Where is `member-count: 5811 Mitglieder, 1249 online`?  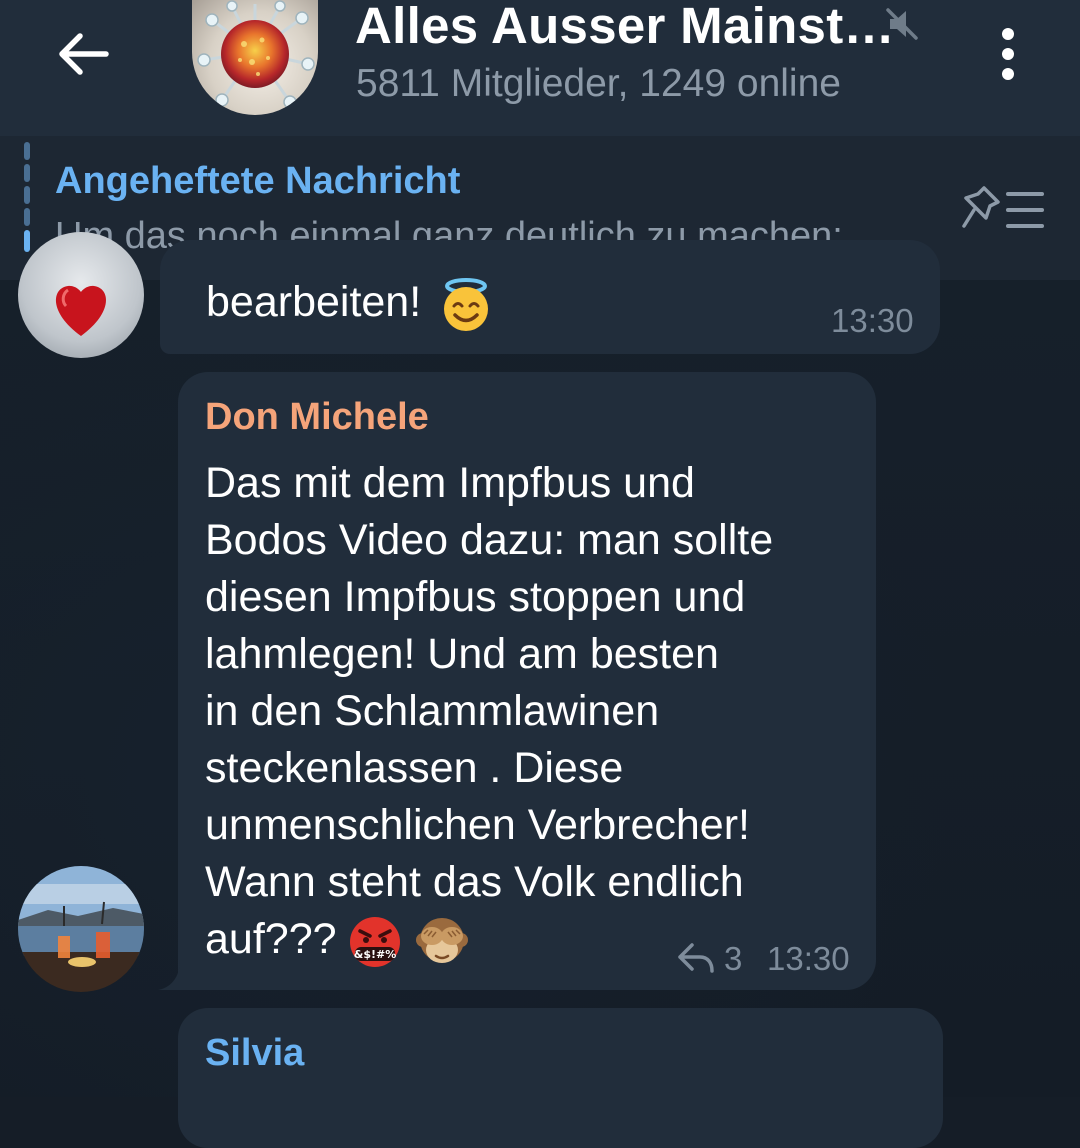 member-count: 5811 Mitglieder, 1249 online is located at coordinates (598, 83).